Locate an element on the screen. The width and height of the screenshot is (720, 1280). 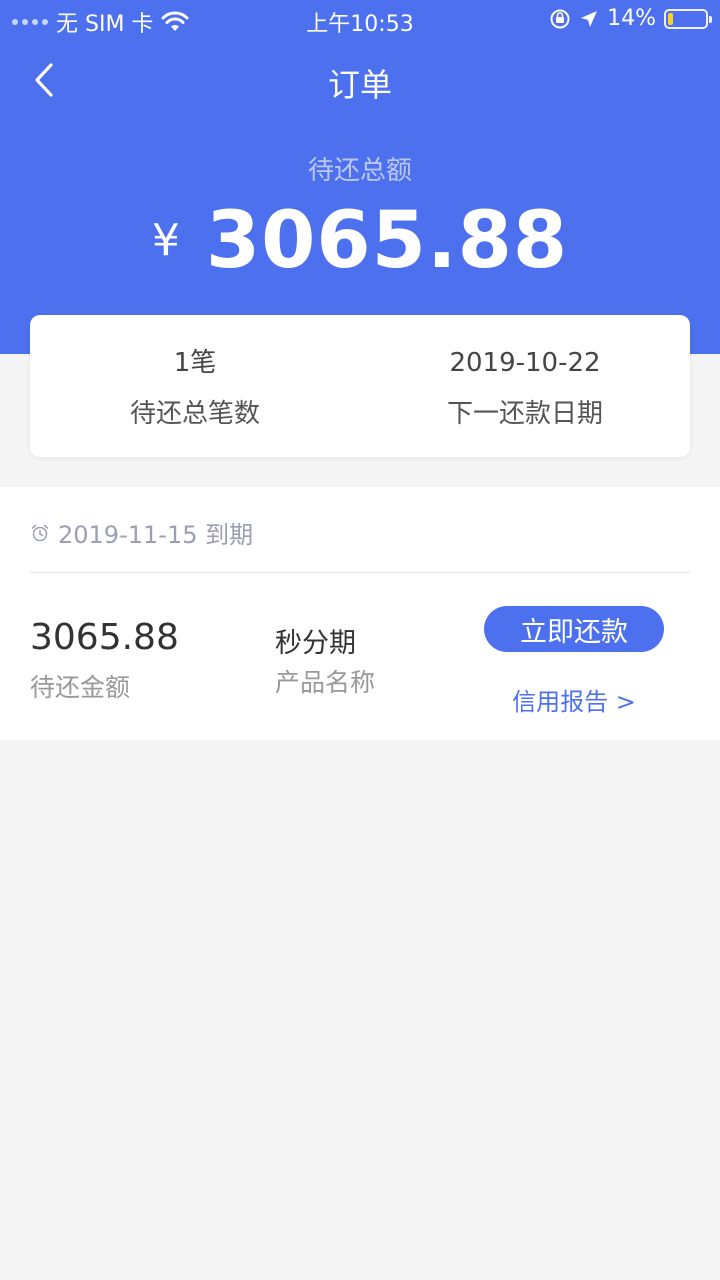
total-label: 待还总额 is located at coordinates (359, 171).